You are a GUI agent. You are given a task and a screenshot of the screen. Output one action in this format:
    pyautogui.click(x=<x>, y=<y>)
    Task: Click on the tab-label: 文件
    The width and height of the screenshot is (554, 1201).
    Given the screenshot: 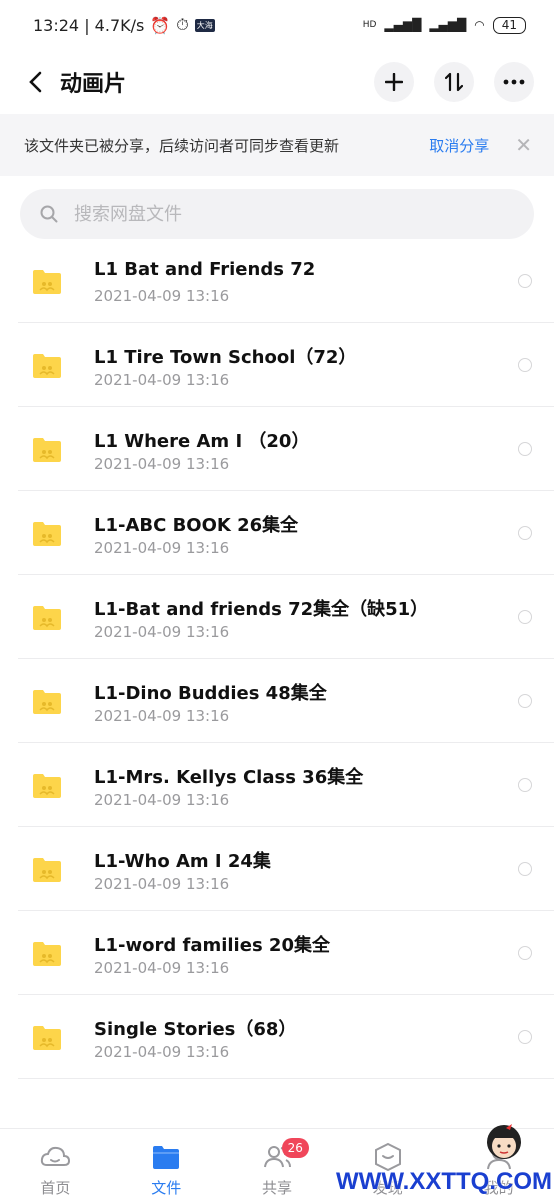 What is the action you would take?
    pyautogui.click(x=166, y=1188)
    